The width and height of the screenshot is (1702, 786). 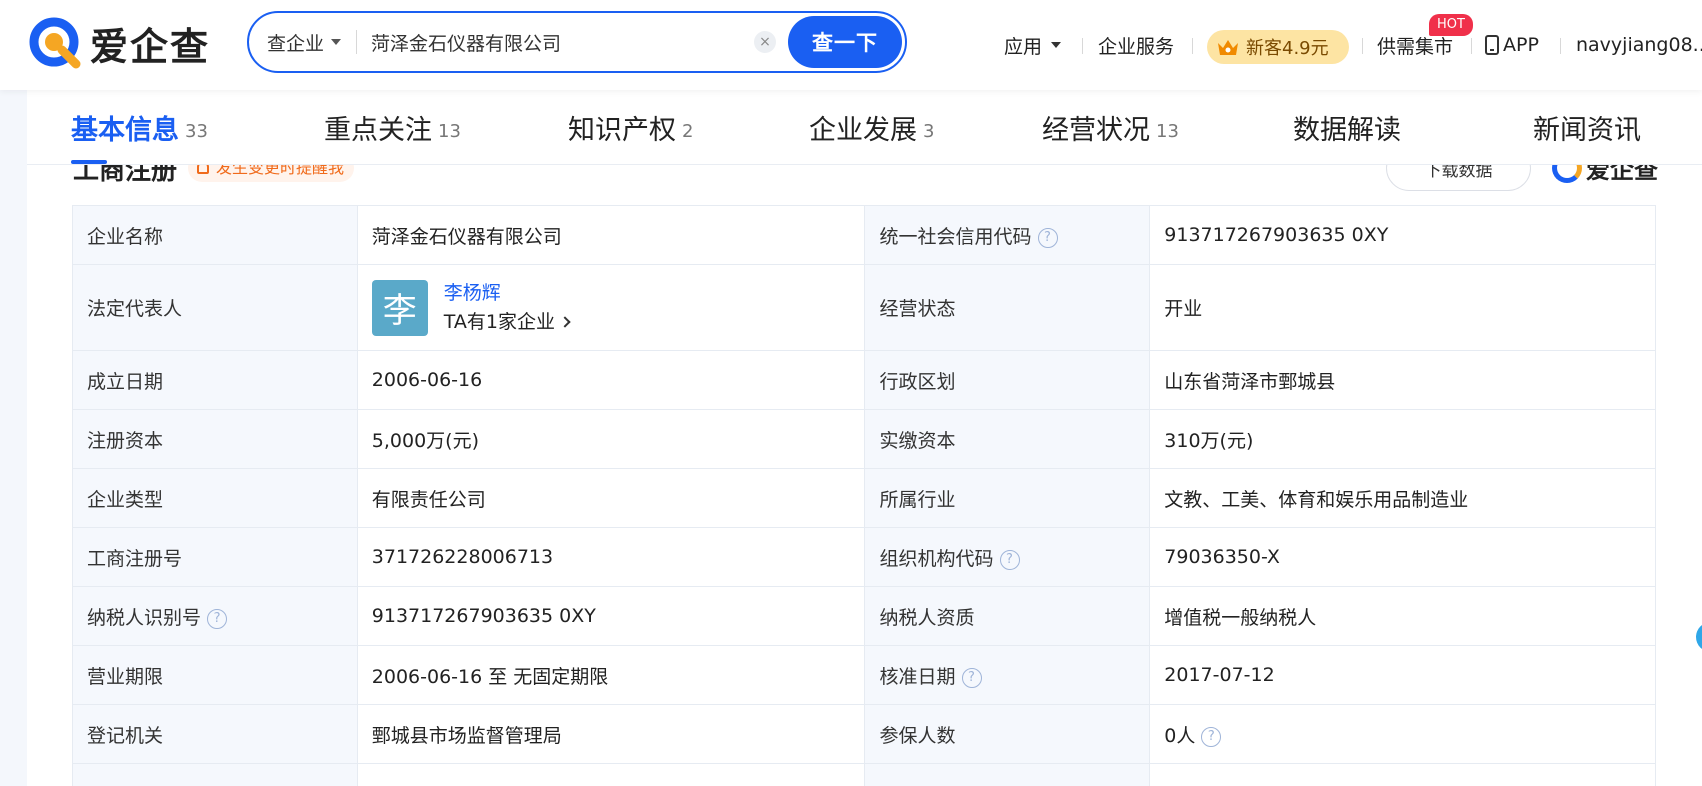 What do you see at coordinates (565, 321) in the screenshot?
I see `chevron-right-icon` at bounding box center [565, 321].